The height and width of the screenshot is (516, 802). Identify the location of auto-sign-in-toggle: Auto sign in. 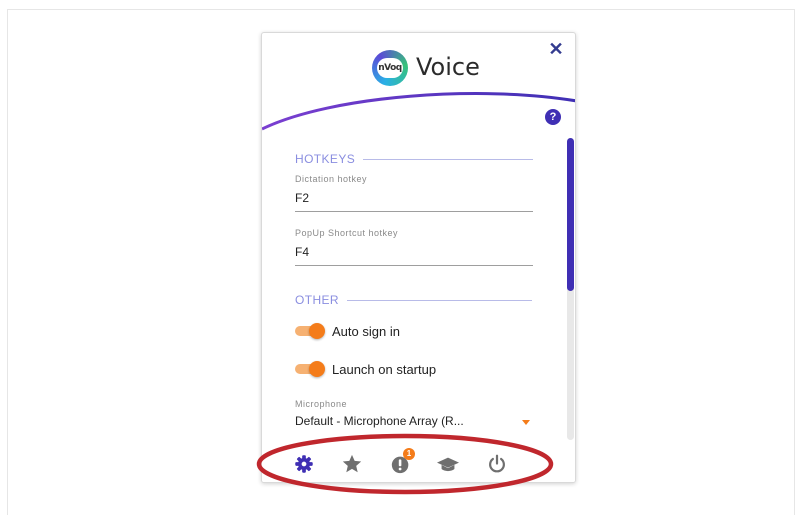
(347, 331).